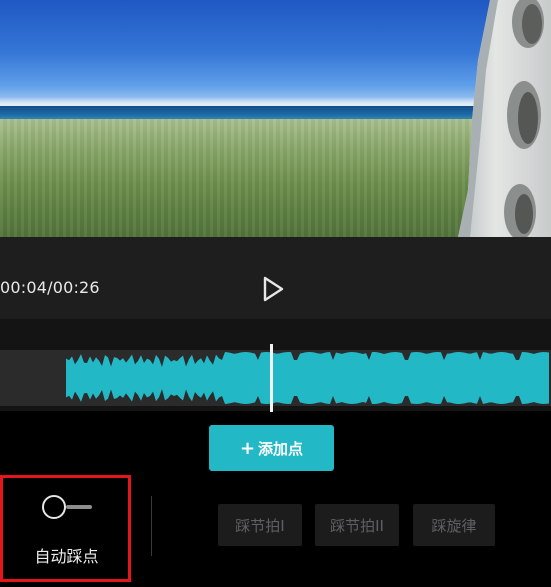 This screenshot has width=551, height=587. I want to click on toggle-rail, so click(79, 507).